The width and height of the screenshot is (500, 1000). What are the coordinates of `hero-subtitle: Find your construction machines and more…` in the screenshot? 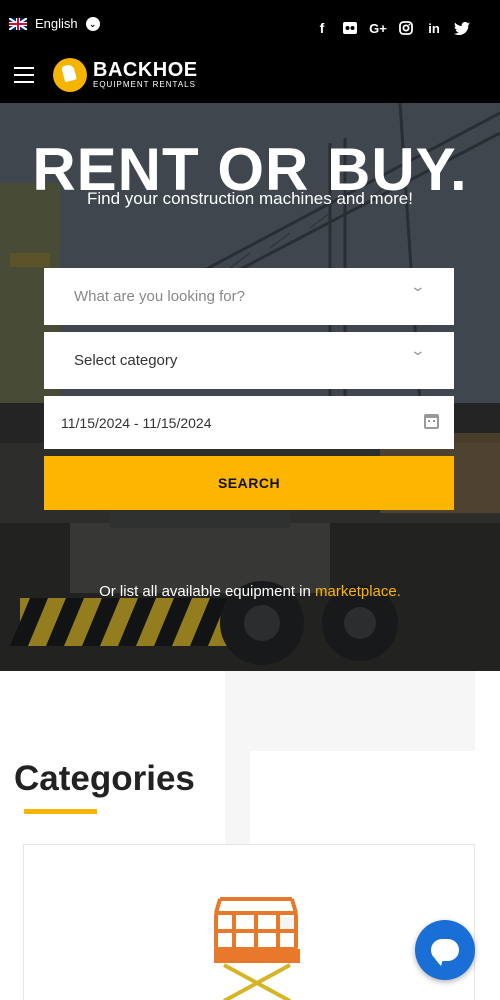 It's located at (250, 198).